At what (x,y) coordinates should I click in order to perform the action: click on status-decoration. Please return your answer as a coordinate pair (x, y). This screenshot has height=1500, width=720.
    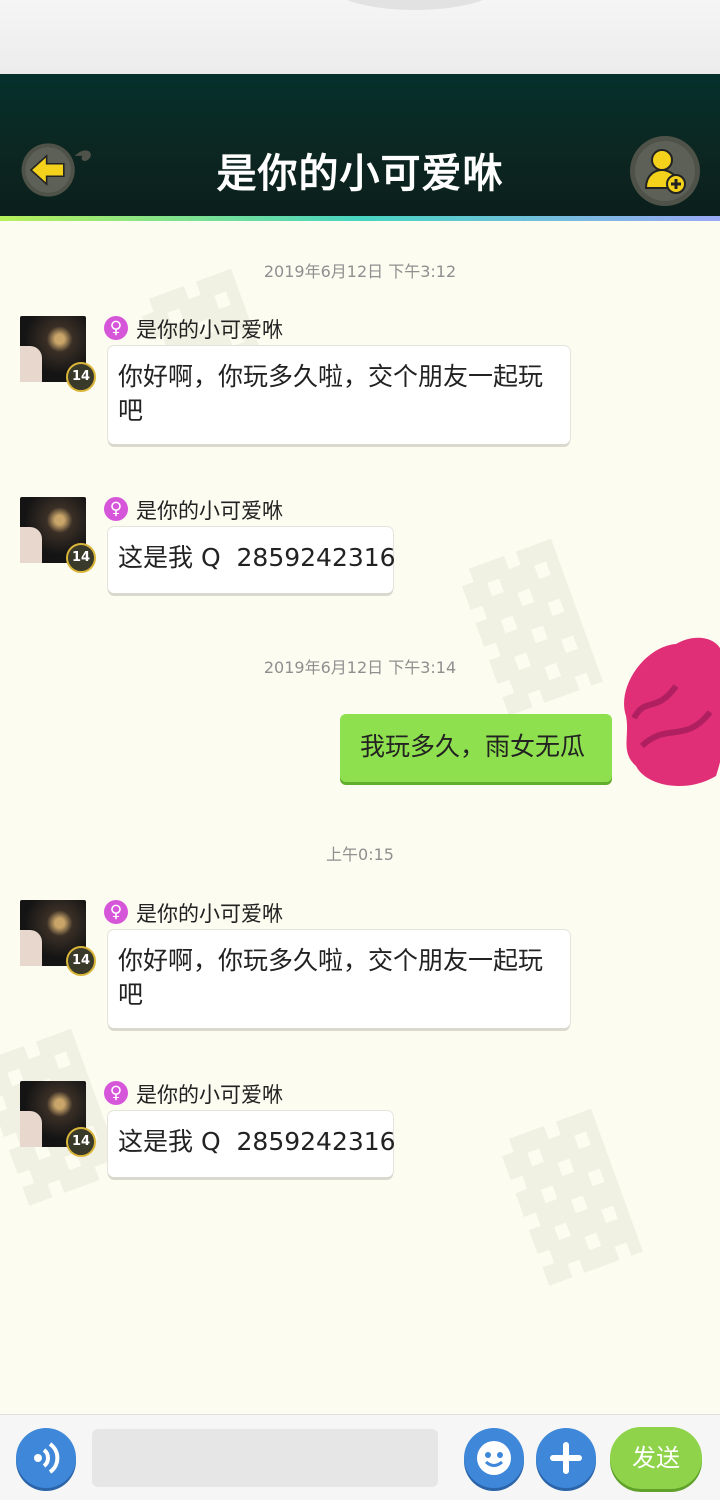
    Looking at the image, I should click on (415, 5).